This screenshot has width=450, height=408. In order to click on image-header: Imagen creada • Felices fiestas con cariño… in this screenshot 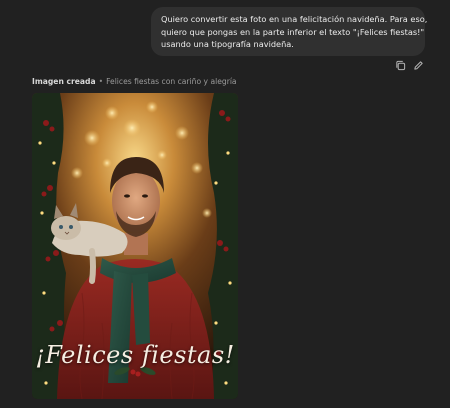, I will do `click(134, 81)`.